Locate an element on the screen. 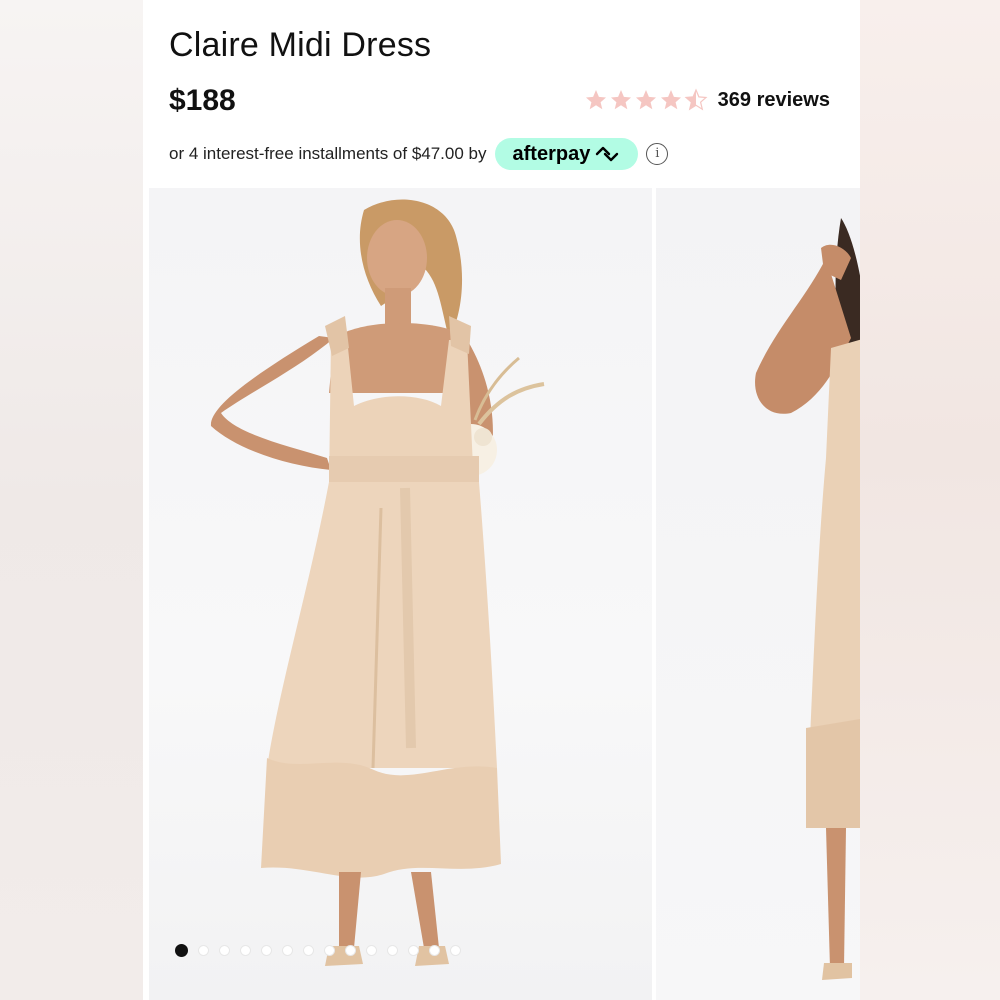 This screenshot has width=1000, height=1000. afterpay-logo-text: afterpay is located at coordinates (551, 153).